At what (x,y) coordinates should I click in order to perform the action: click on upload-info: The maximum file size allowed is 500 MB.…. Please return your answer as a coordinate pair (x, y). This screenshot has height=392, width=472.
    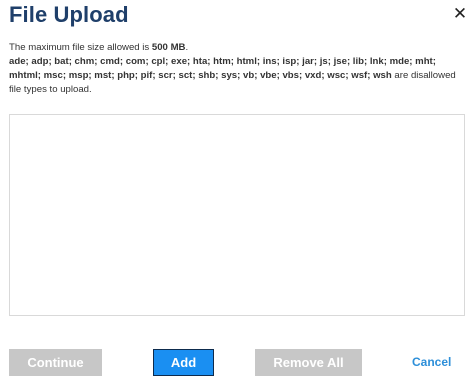
    Looking at the image, I should click on (238, 69).